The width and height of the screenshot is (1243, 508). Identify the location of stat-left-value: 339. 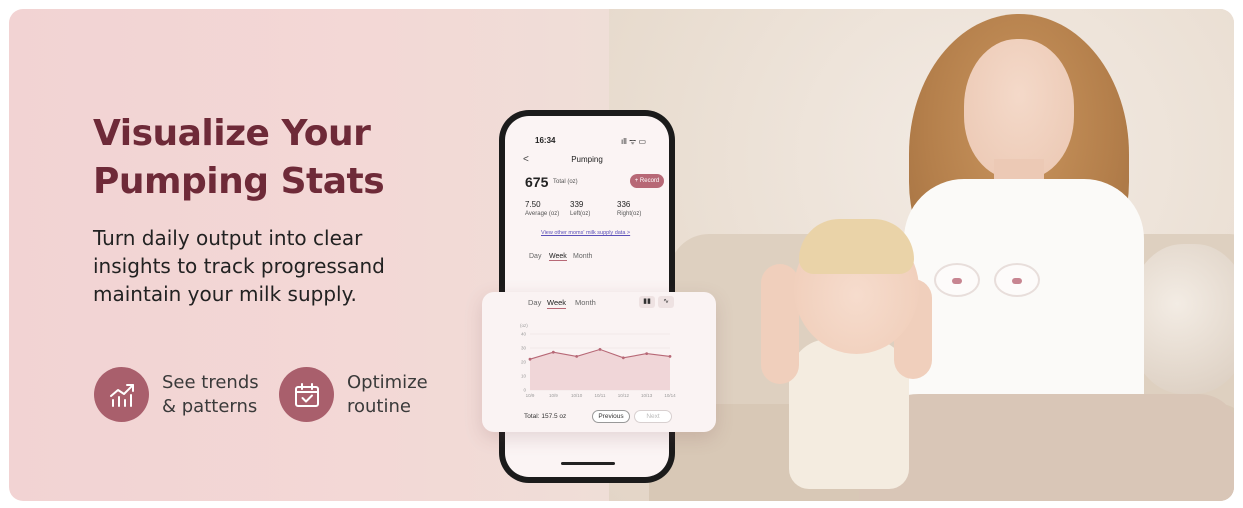
(577, 204).